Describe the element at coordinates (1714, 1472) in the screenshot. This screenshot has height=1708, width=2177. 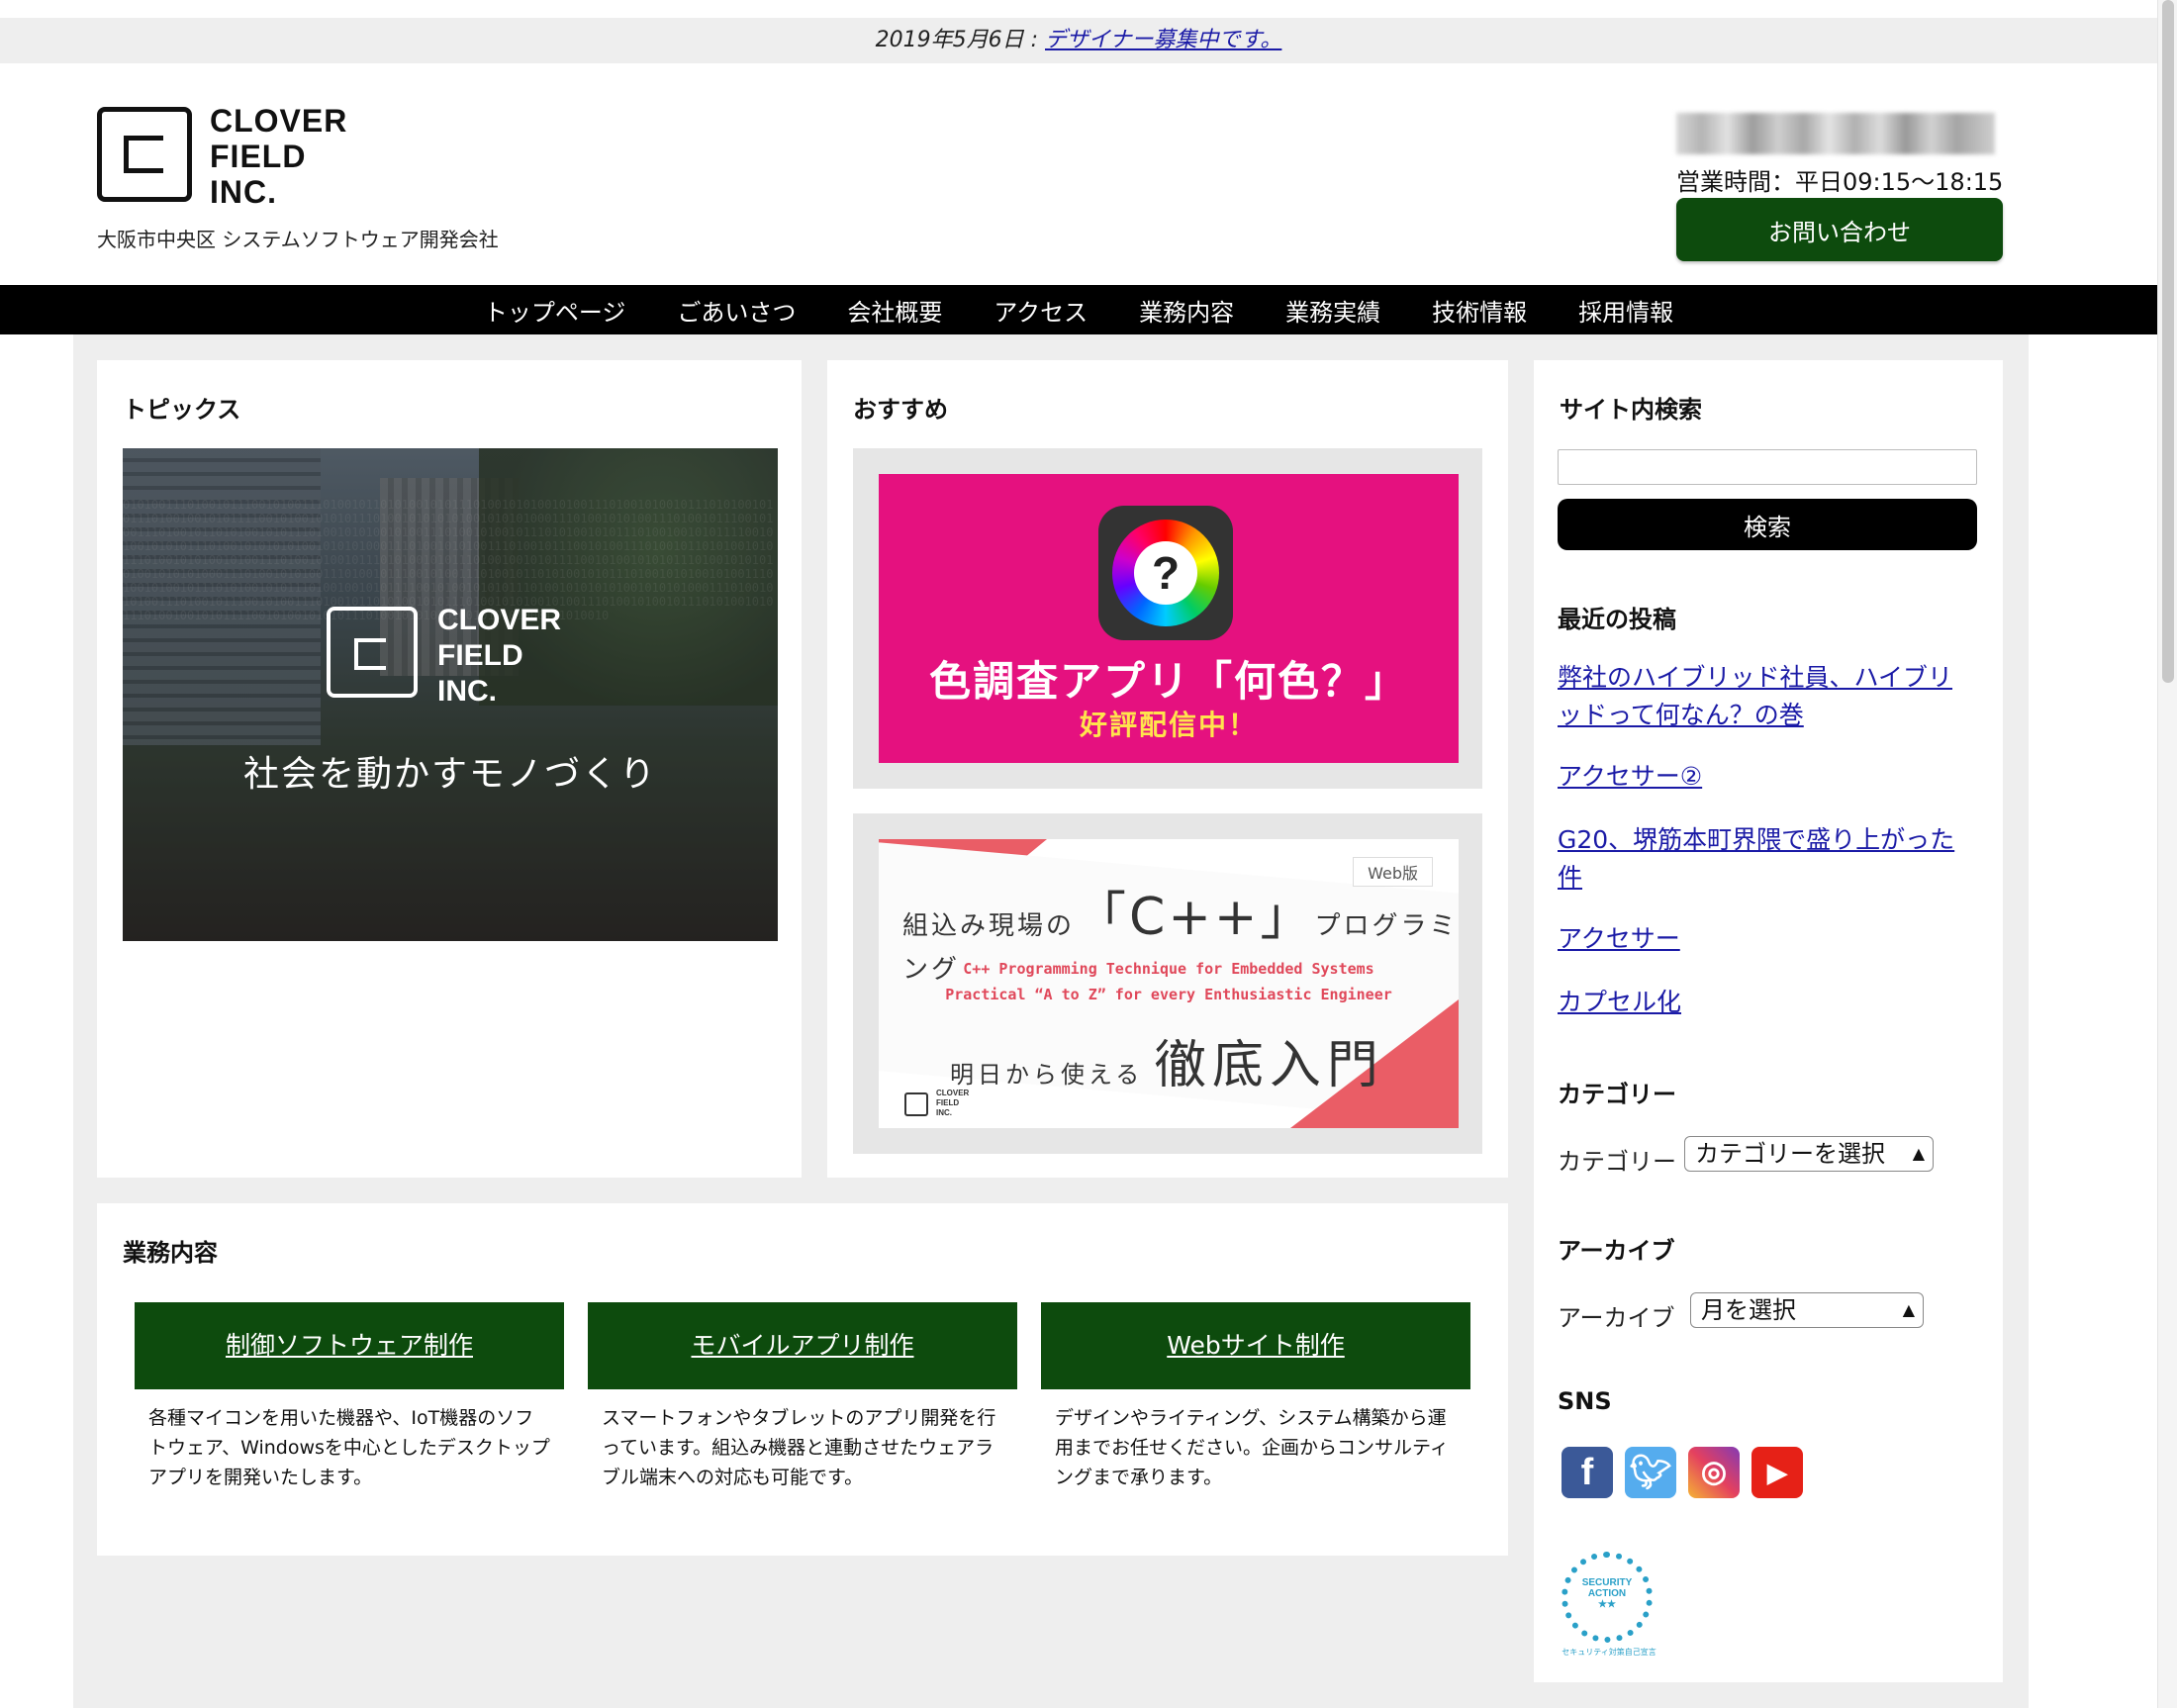
I see `instagram-icon: ◎` at that location.